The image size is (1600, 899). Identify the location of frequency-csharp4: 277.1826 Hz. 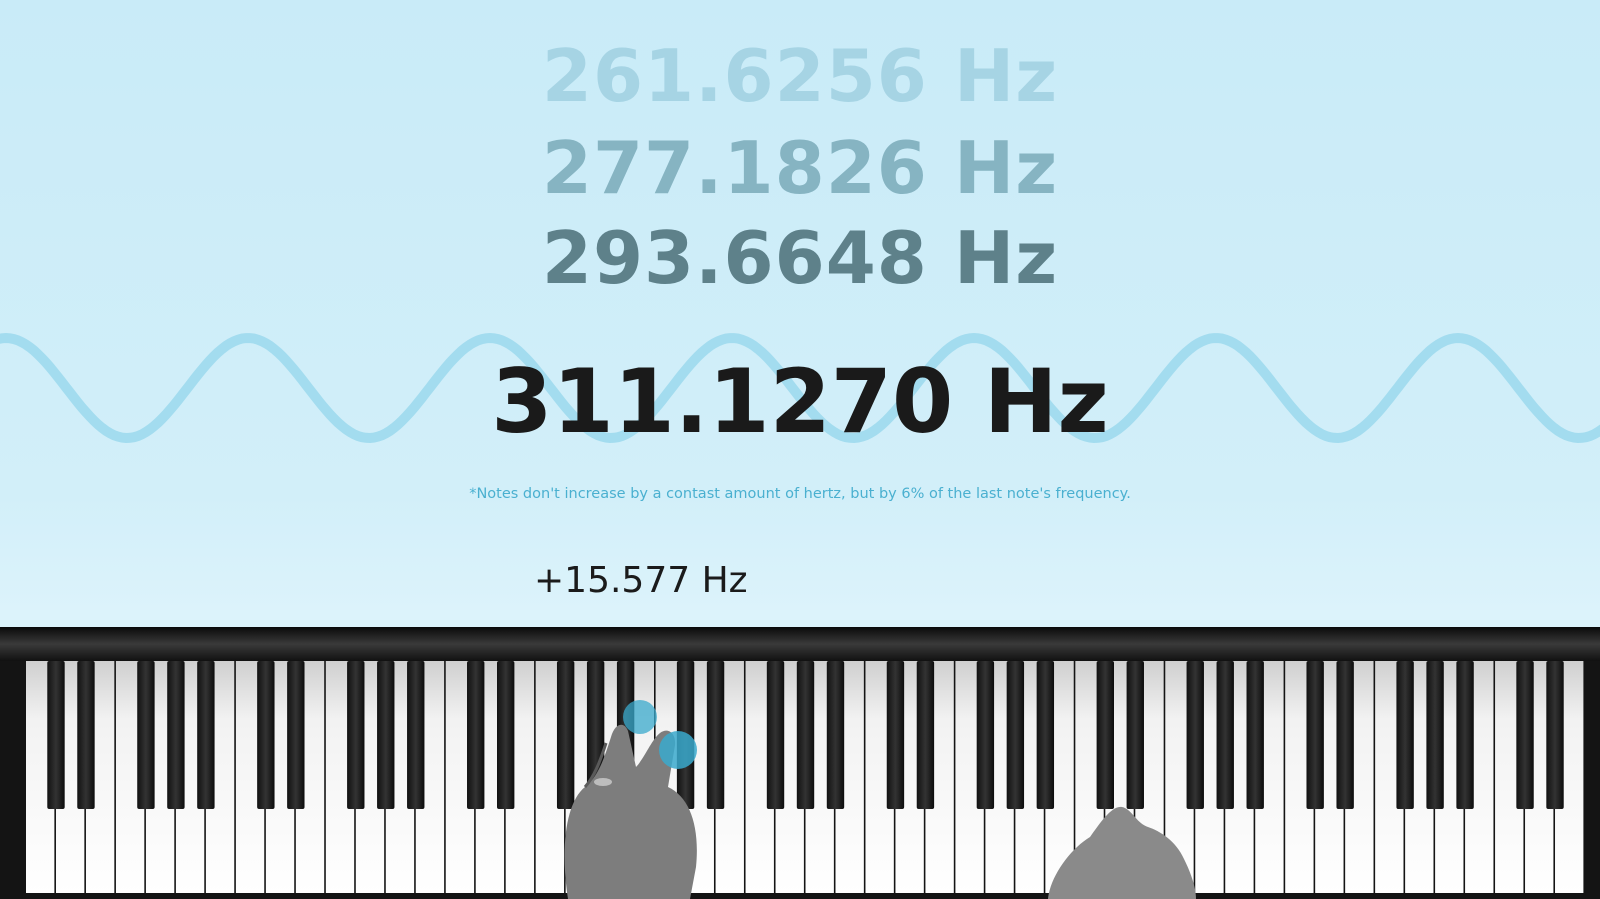
(800, 168).